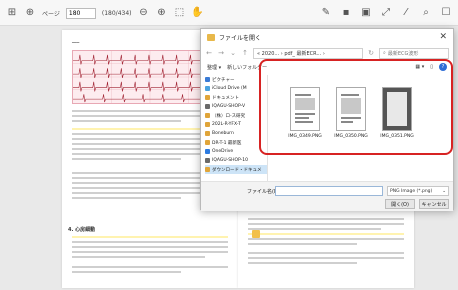 The image size is (458, 290). Describe the element at coordinates (236, 151) in the screenshot. I see `nav-item-8: OneDrive` at that location.